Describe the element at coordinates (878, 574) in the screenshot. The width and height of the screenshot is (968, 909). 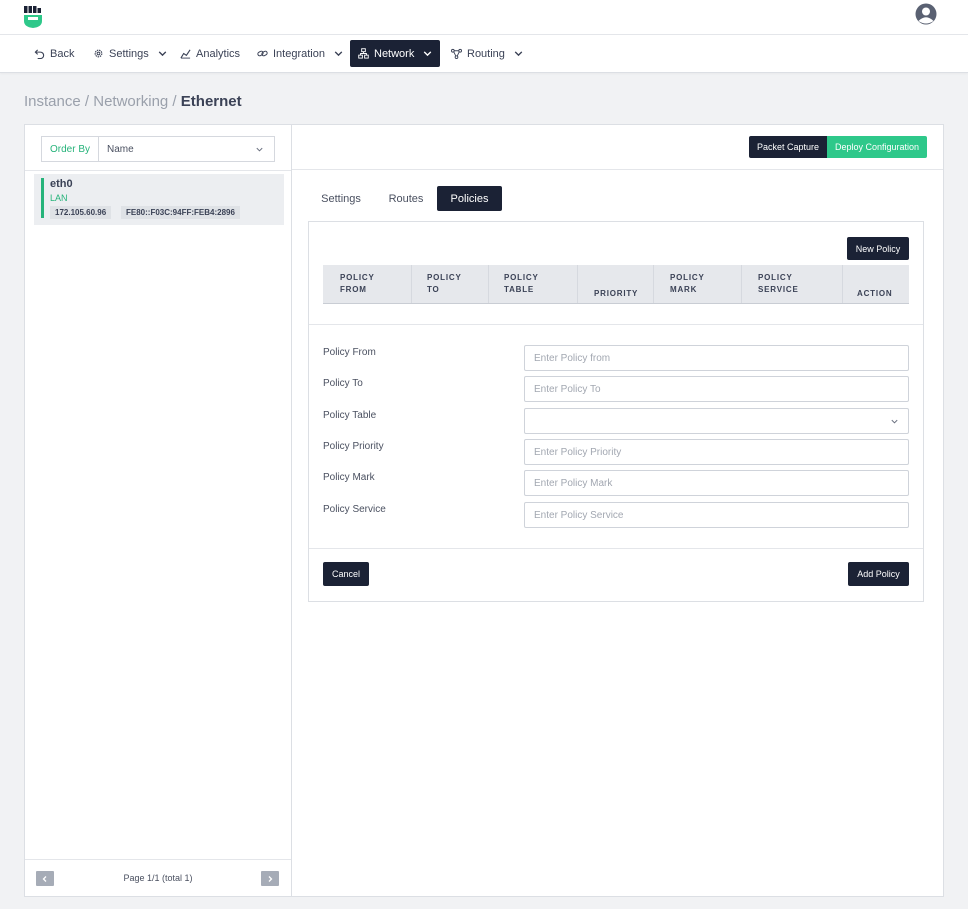
I see `add-policy-button: Add Policy` at that location.